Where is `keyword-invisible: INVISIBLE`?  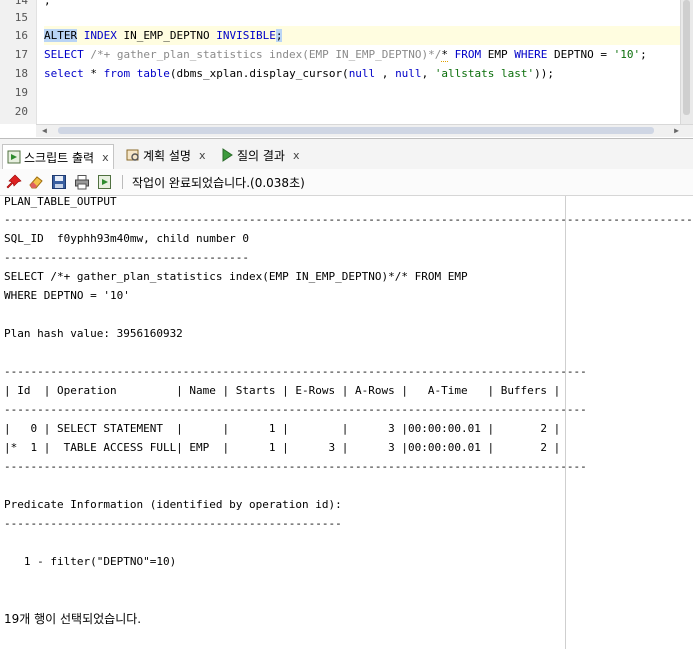
keyword-invisible: INVISIBLE is located at coordinates (246, 35).